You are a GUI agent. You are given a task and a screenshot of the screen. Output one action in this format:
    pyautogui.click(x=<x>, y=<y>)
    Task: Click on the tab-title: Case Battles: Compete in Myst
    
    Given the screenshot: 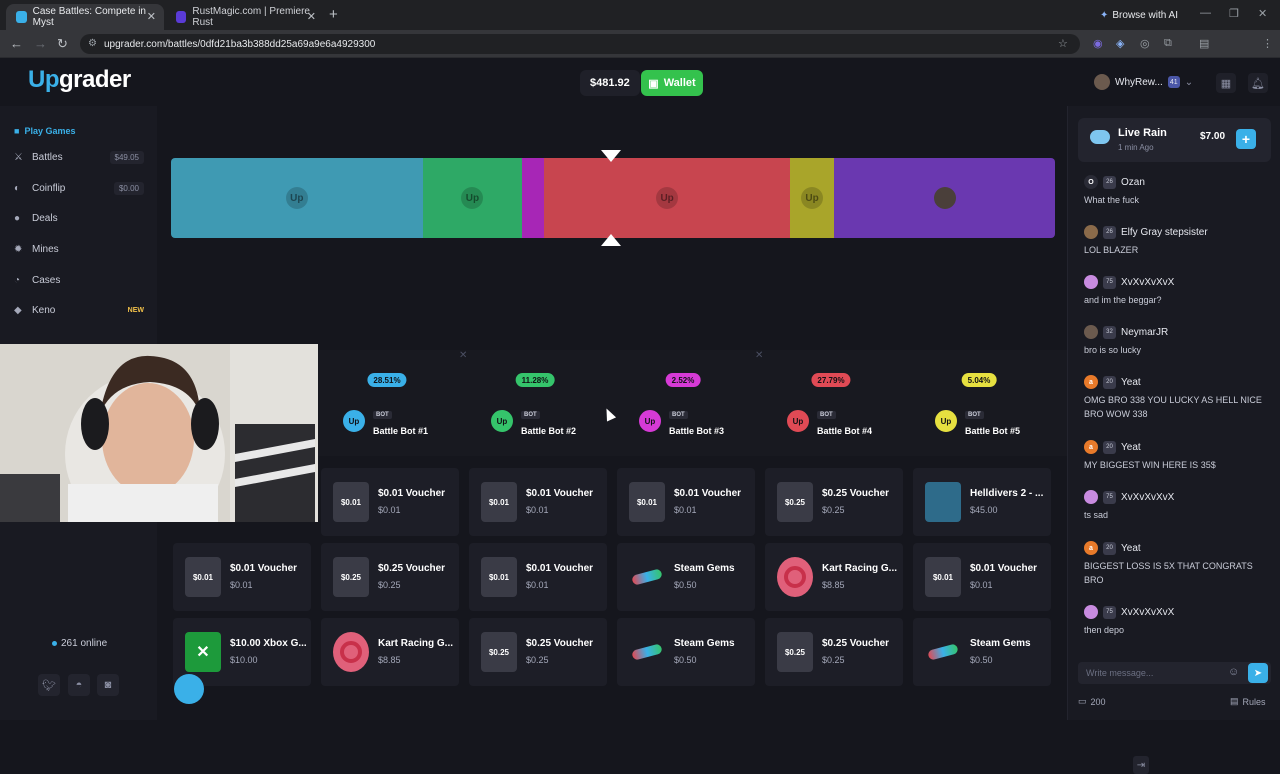 What is the action you would take?
    pyautogui.click(x=89, y=17)
    